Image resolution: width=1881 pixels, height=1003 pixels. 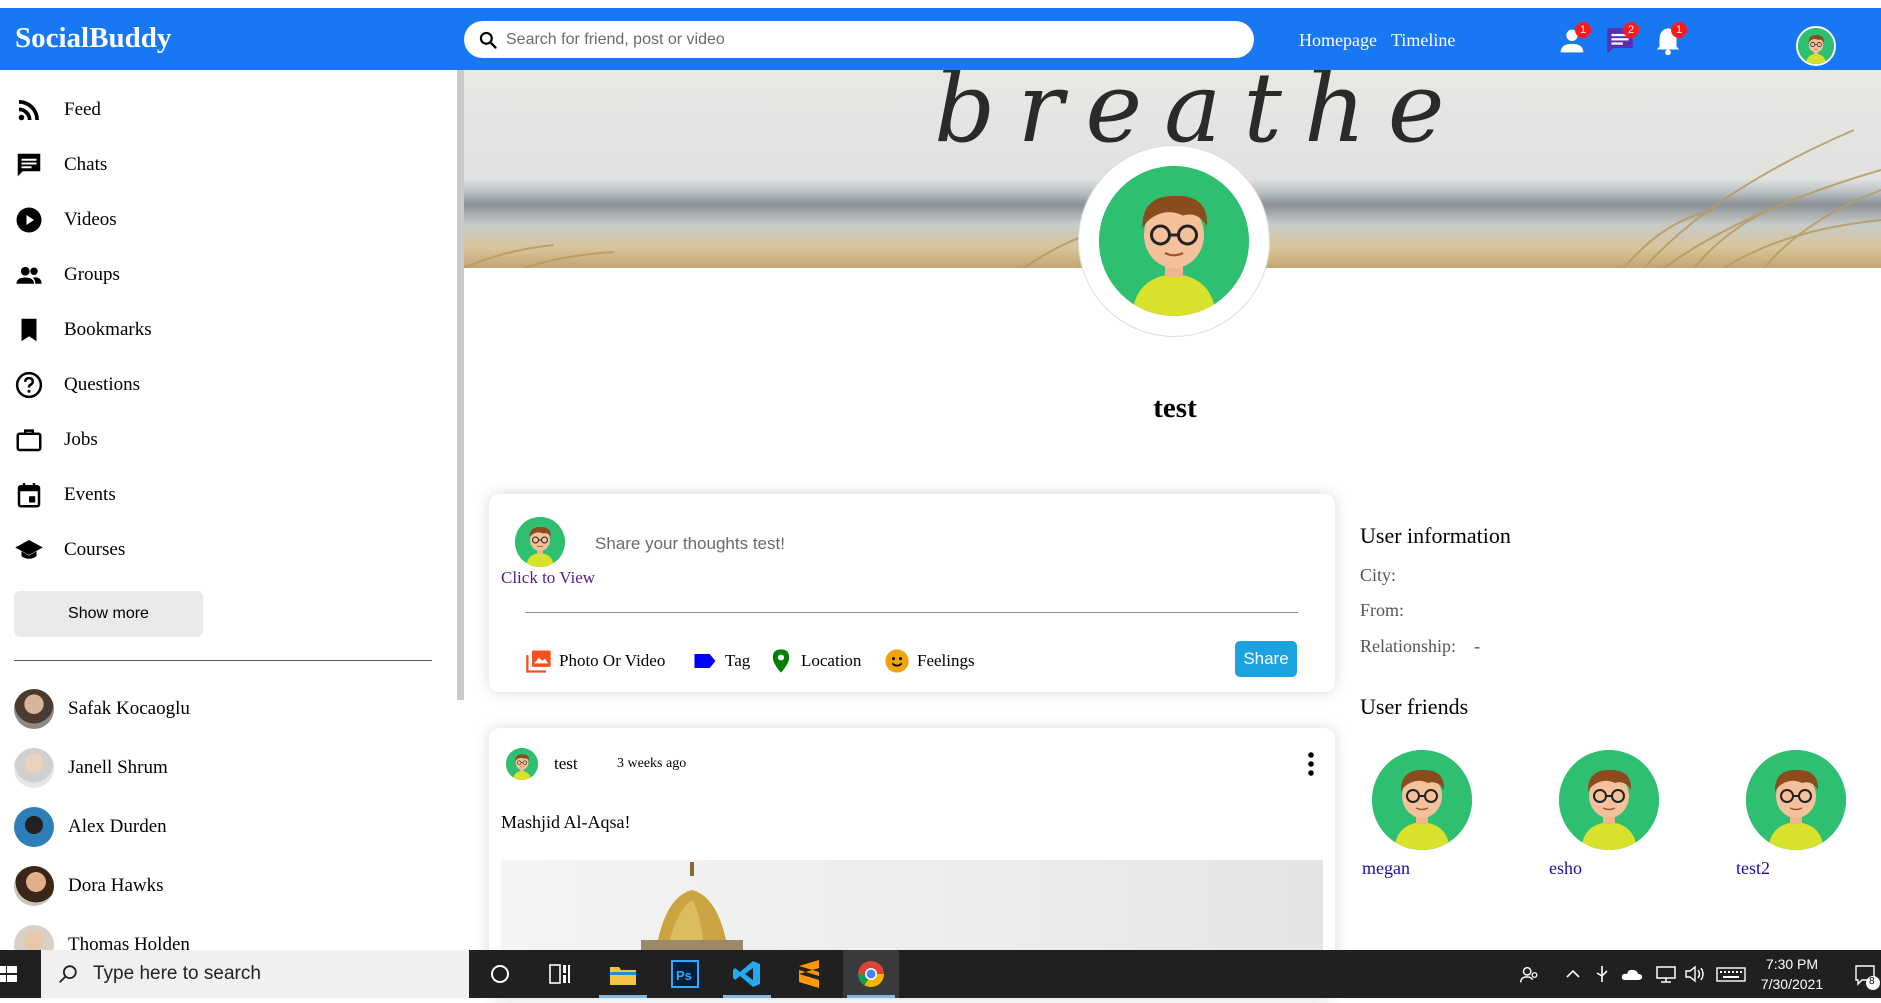 I want to click on sidebar-friend: Thomas Holden, so click(x=102, y=937).